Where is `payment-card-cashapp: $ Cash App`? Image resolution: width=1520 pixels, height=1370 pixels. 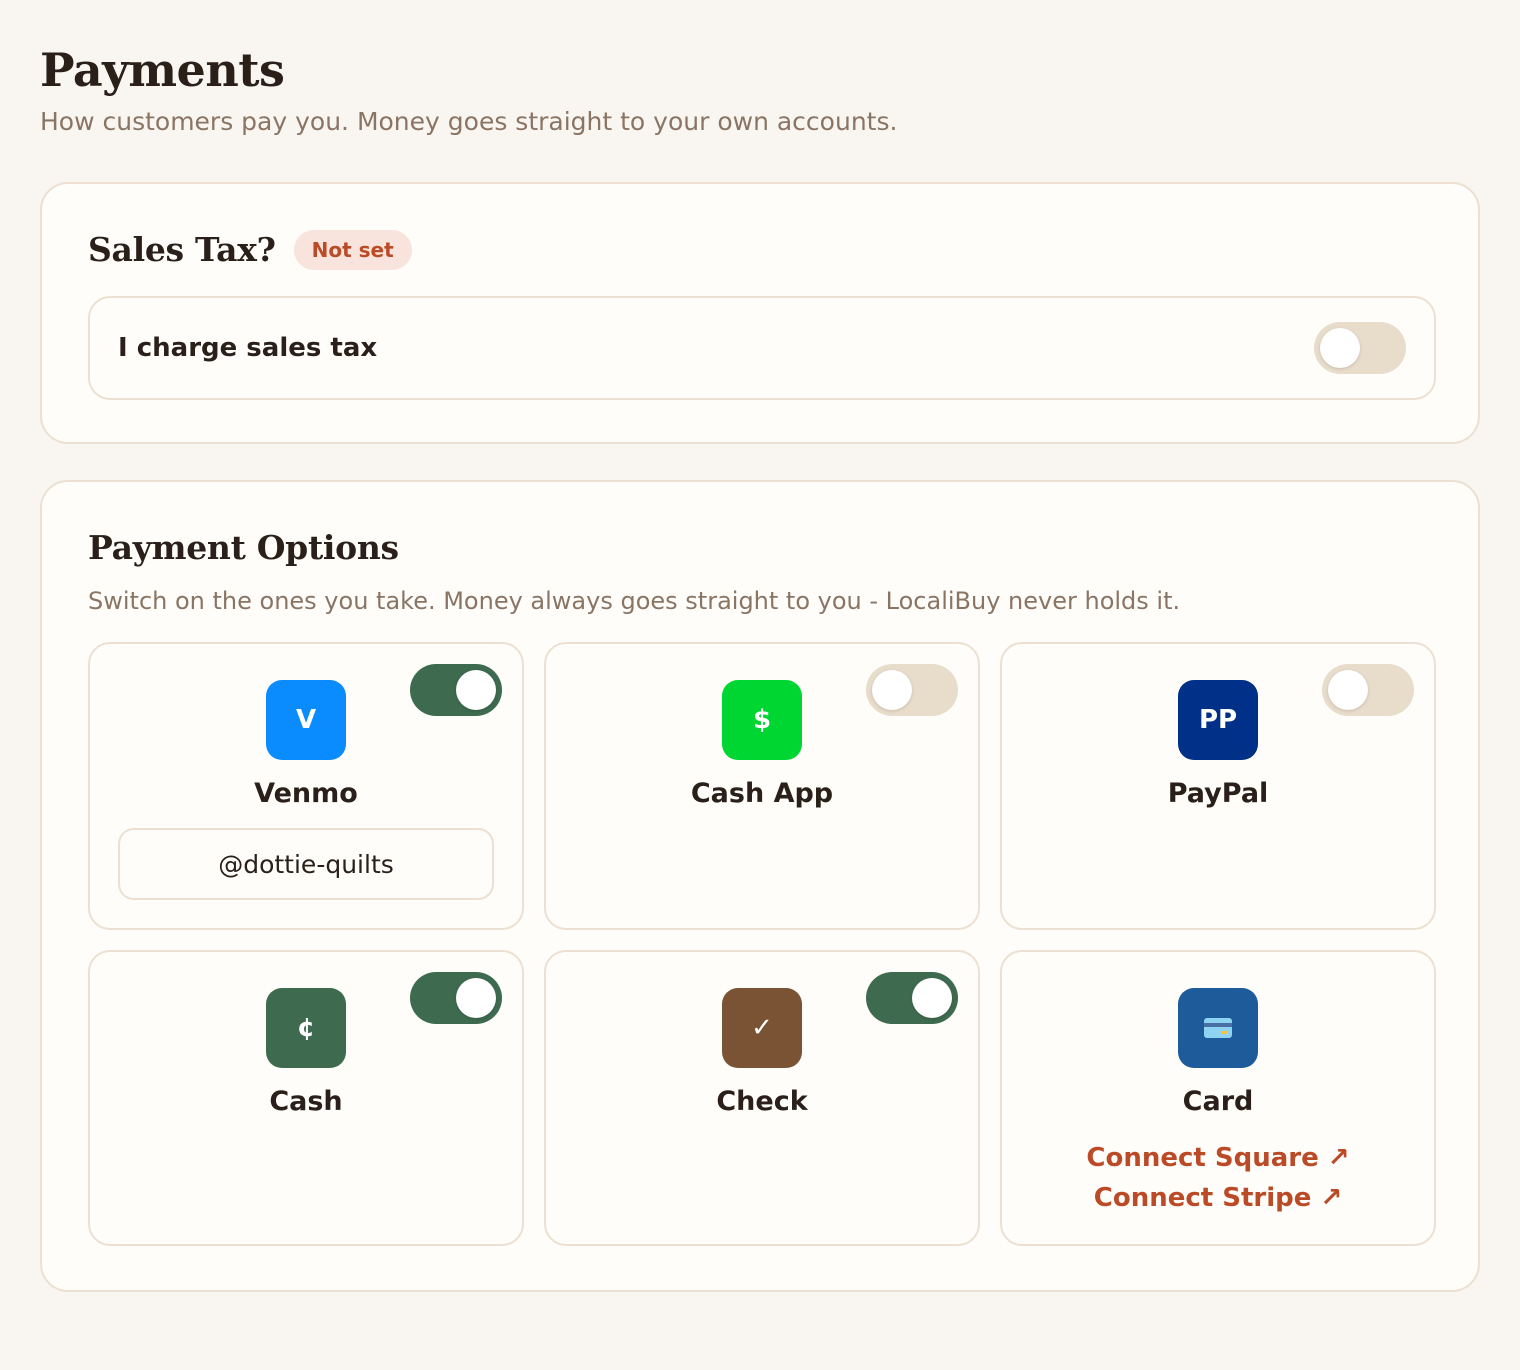 payment-card-cashapp: $ Cash App is located at coordinates (762, 786).